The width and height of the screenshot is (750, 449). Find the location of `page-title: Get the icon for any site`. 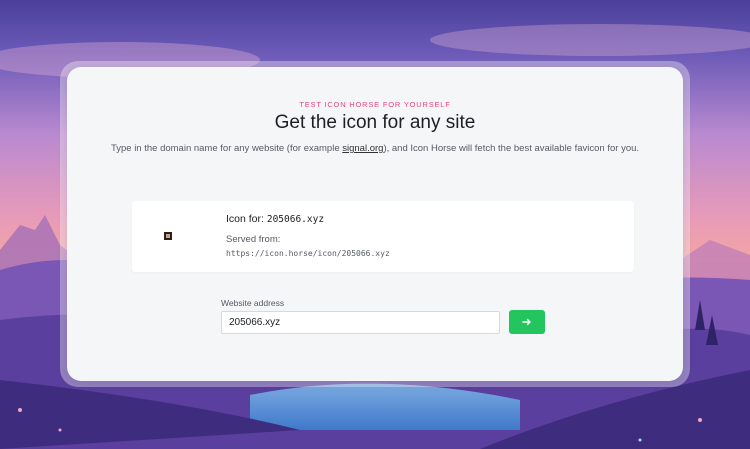

page-title: Get the icon for any site is located at coordinates (375, 122).